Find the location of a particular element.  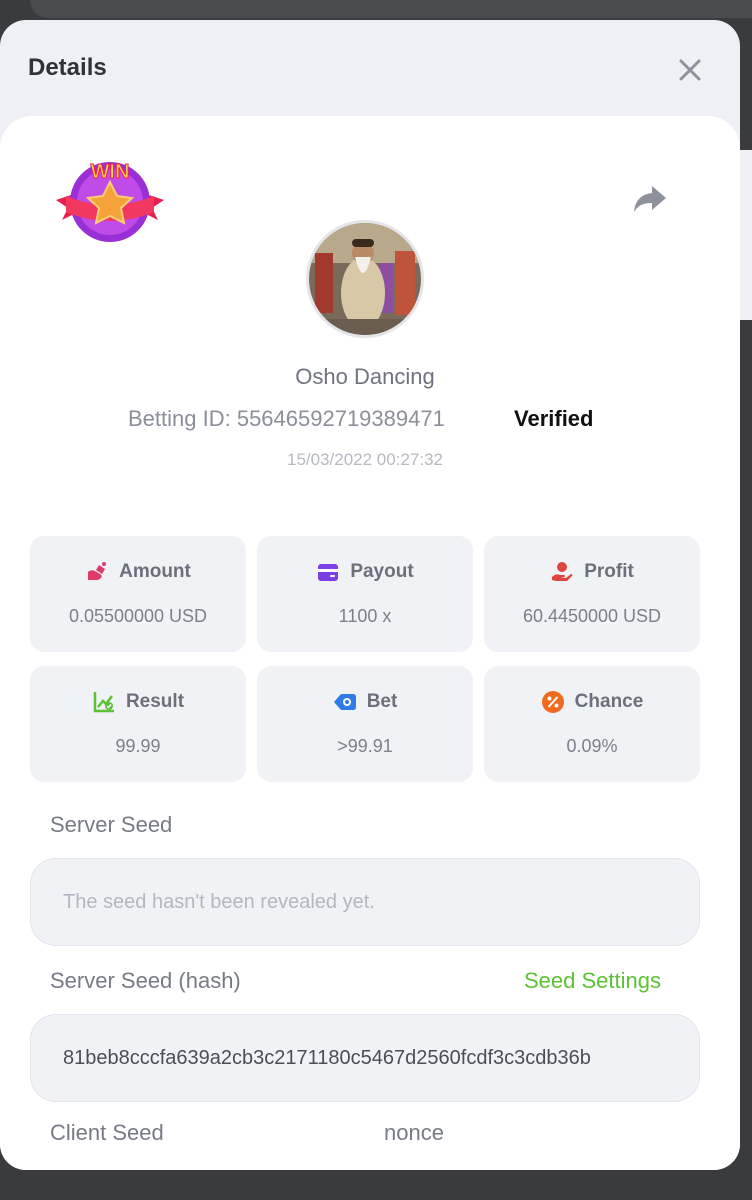

stat-chance: Chance 0.09% is located at coordinates (592, 724).